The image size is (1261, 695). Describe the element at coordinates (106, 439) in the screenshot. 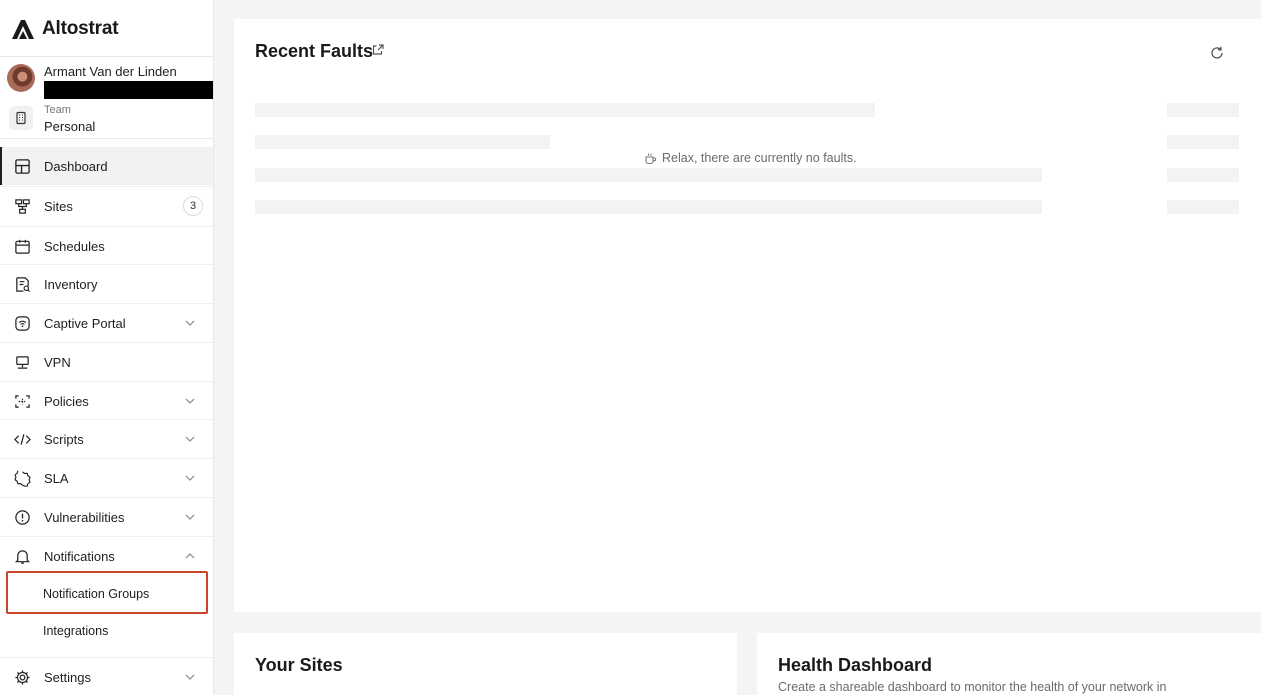

I see `sidebar-item-scripts: Scripts` at that location.